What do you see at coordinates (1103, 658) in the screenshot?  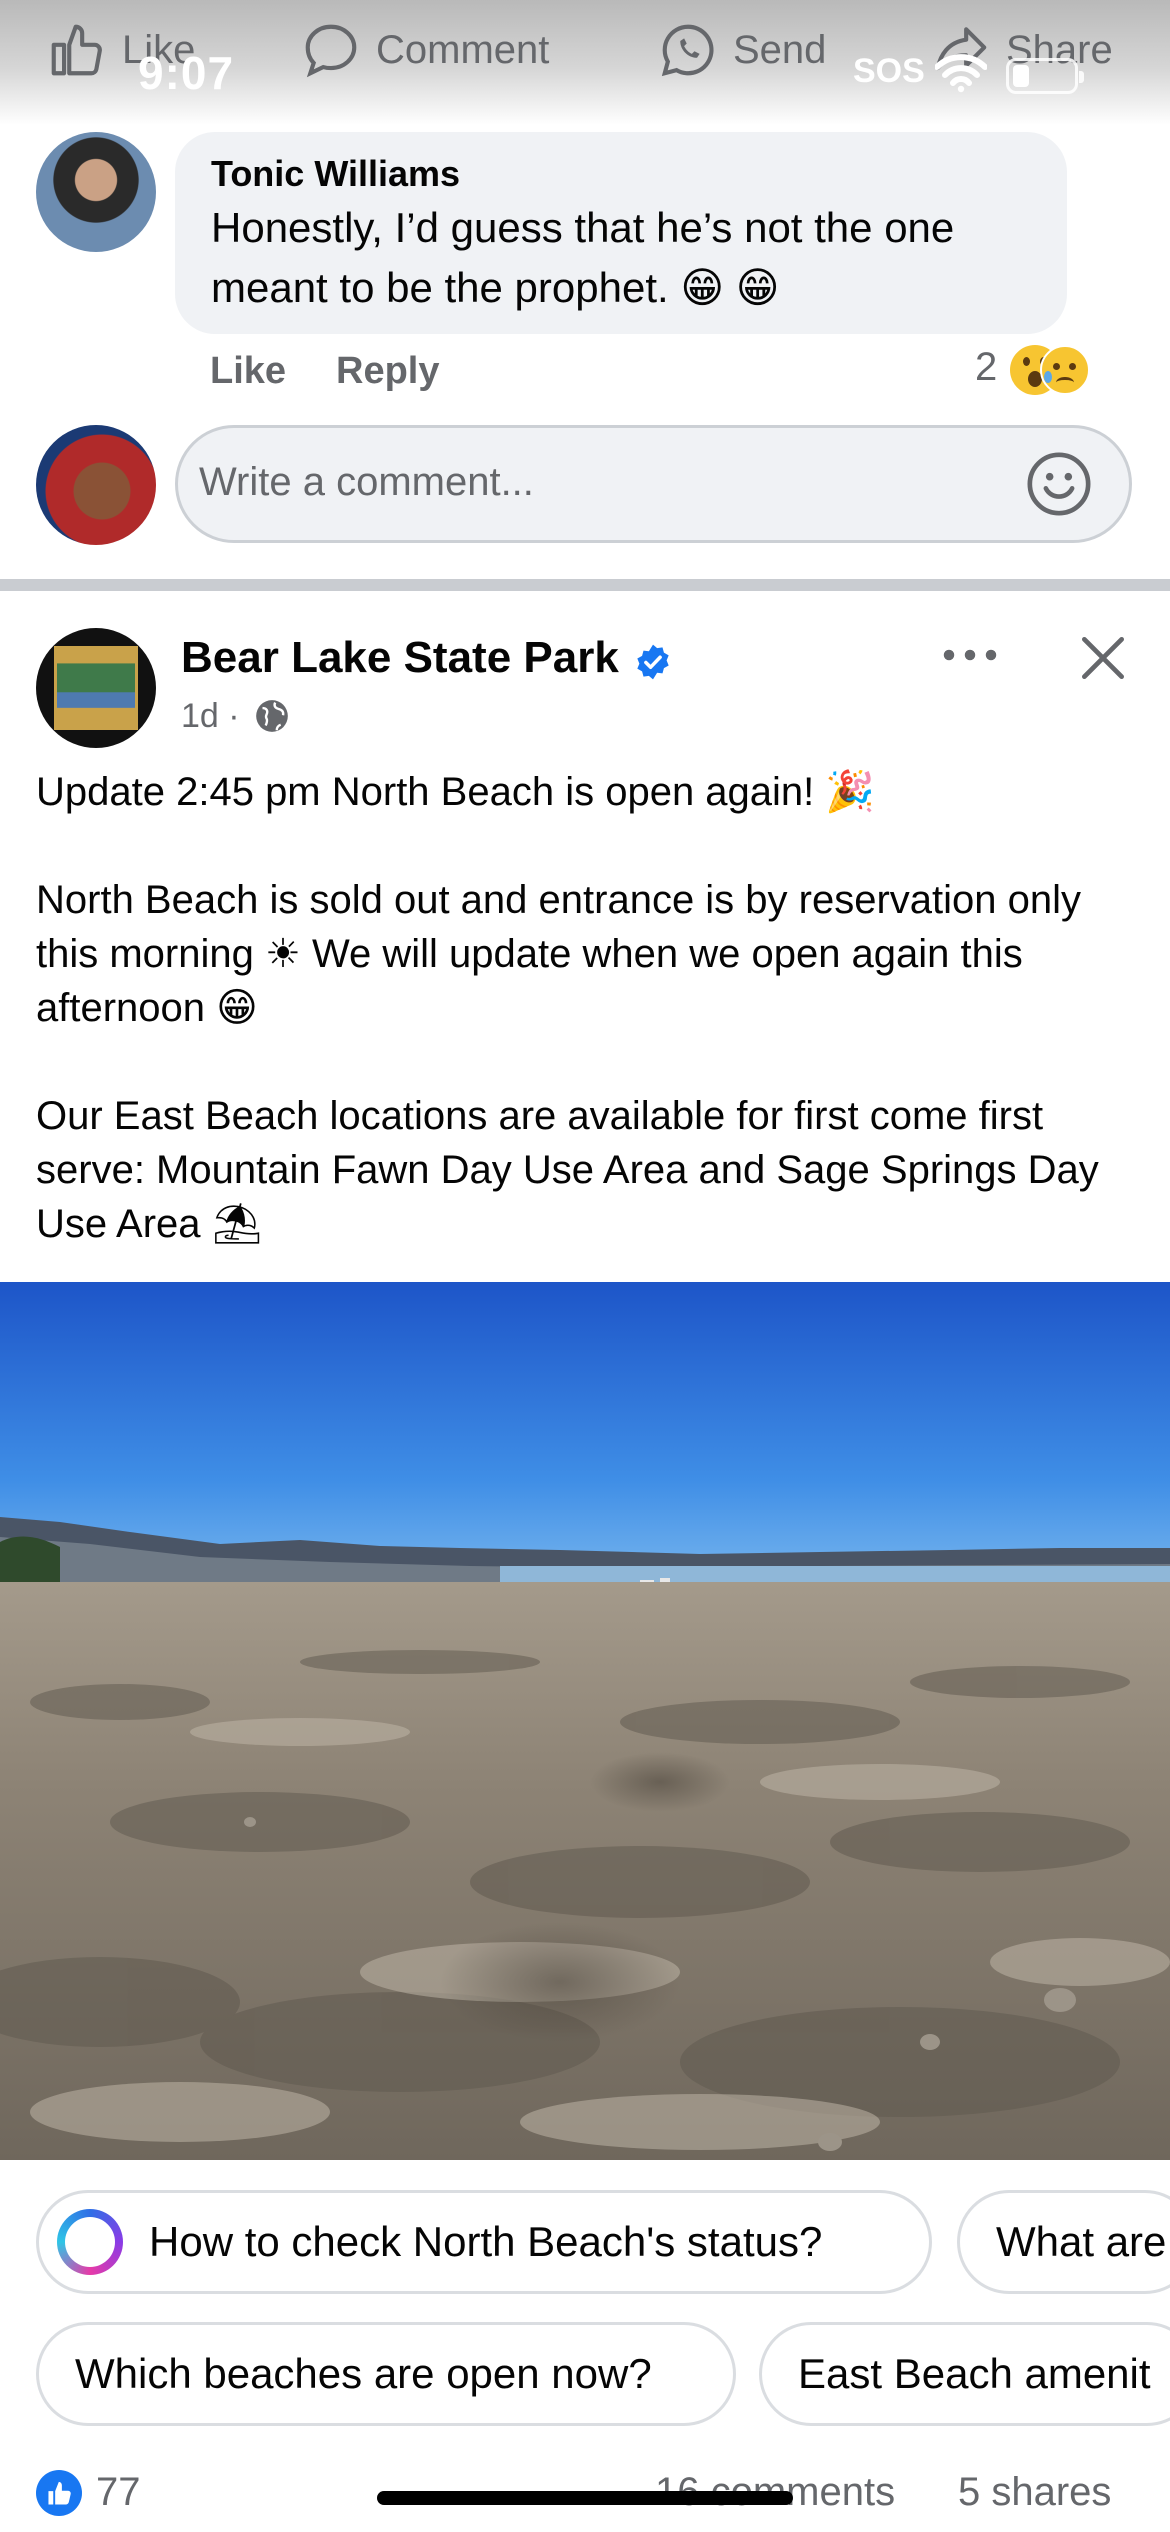 I see `close-icon` at bounding box center [1103, 658].